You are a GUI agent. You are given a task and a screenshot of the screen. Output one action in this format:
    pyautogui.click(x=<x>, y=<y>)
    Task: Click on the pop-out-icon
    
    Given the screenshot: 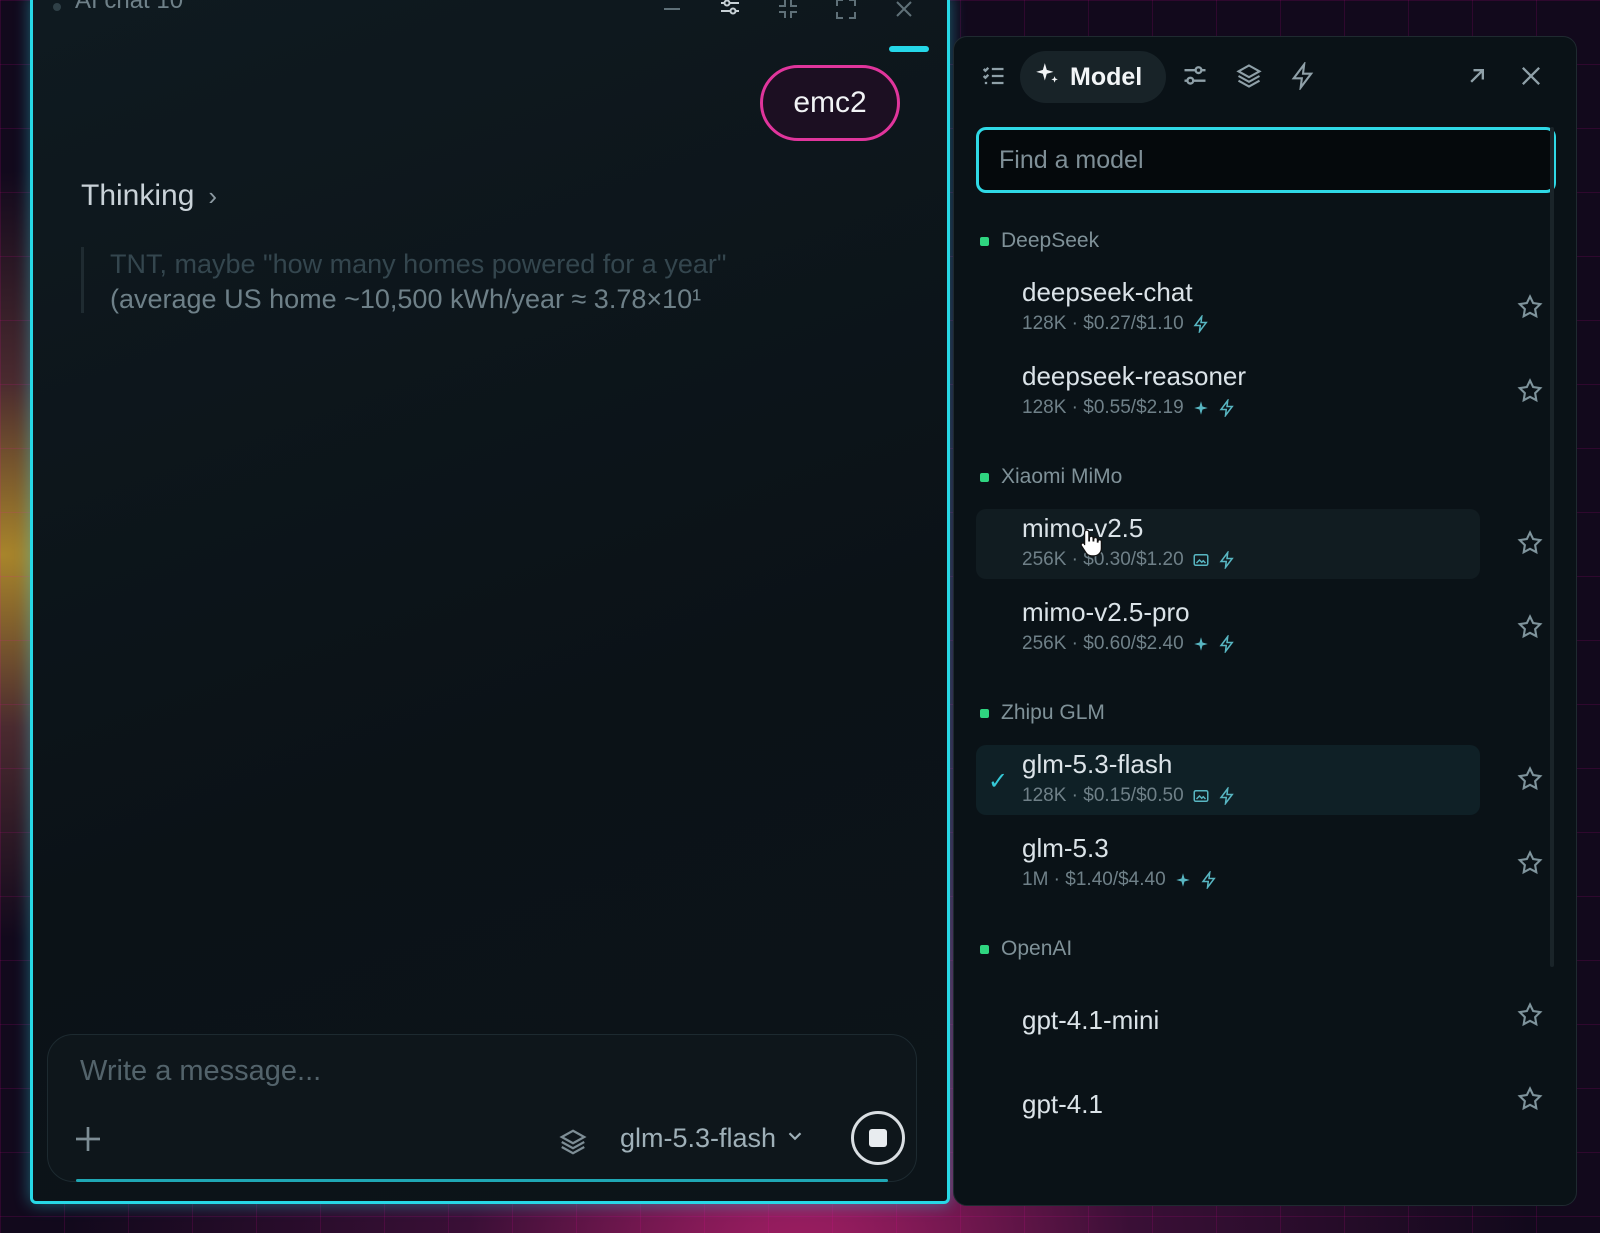 What is the action you would take?
    pyautogui.click(x=1477, y=76)
    